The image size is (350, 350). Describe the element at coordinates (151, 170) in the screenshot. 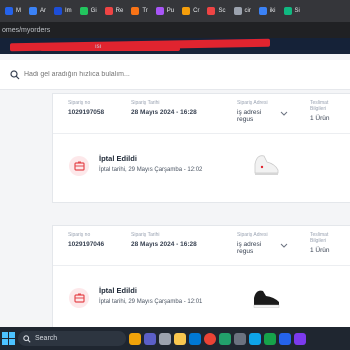

I see `status-date: İptal tarihi, 29 Mayıs Çarşamba - 12:02` at that location.